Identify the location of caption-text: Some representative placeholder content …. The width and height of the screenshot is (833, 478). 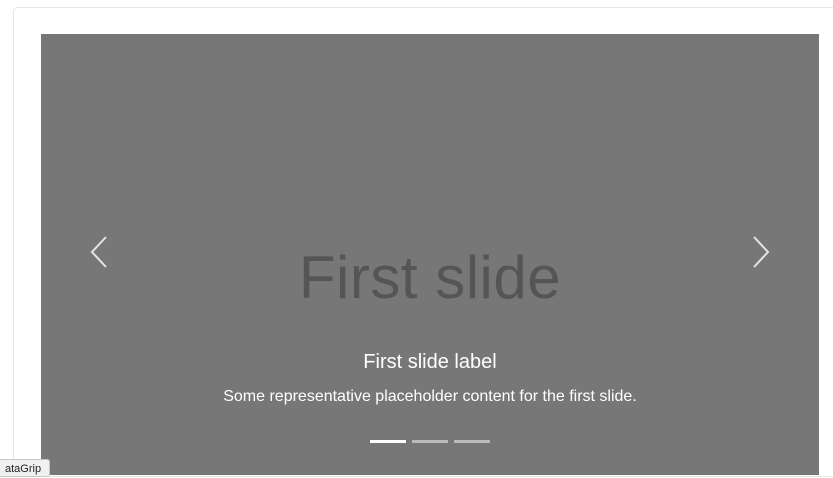
(430, 396).